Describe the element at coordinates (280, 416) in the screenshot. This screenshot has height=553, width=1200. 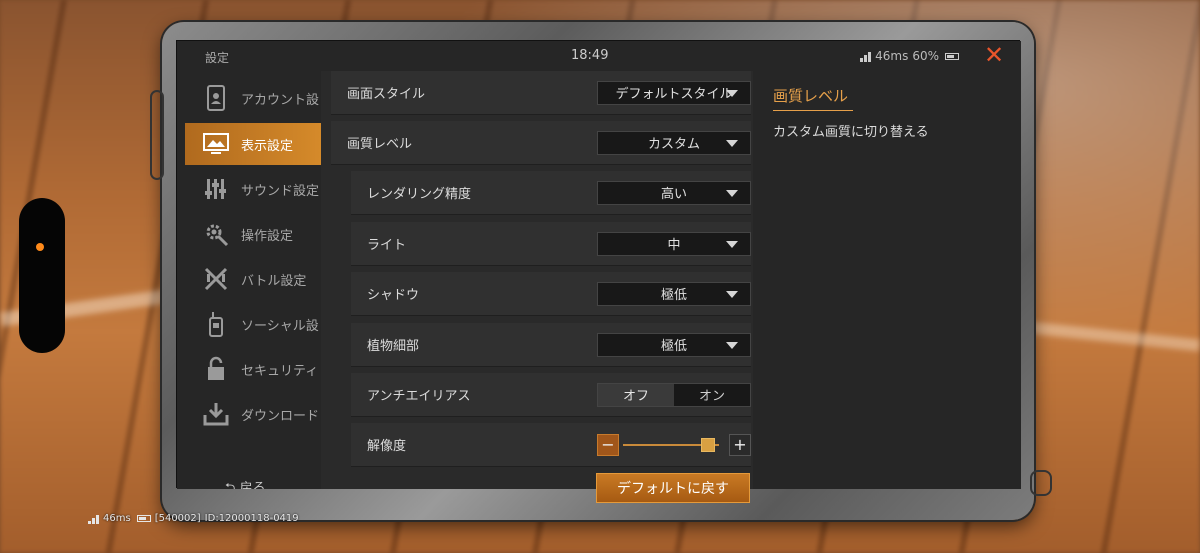
I see `sidebar-item-label: ダウンロード` at that location.